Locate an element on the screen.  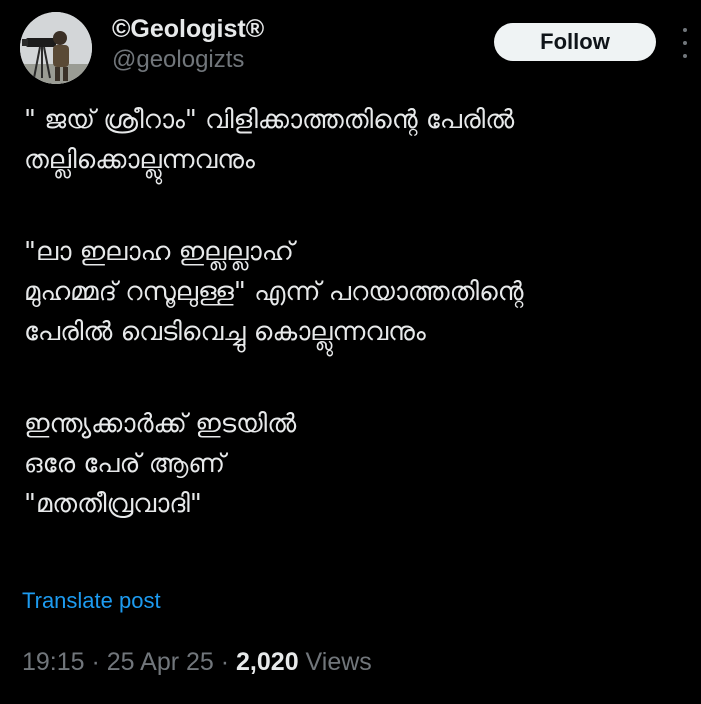
avatar-photo-icon is located at coordinates (56, 48).